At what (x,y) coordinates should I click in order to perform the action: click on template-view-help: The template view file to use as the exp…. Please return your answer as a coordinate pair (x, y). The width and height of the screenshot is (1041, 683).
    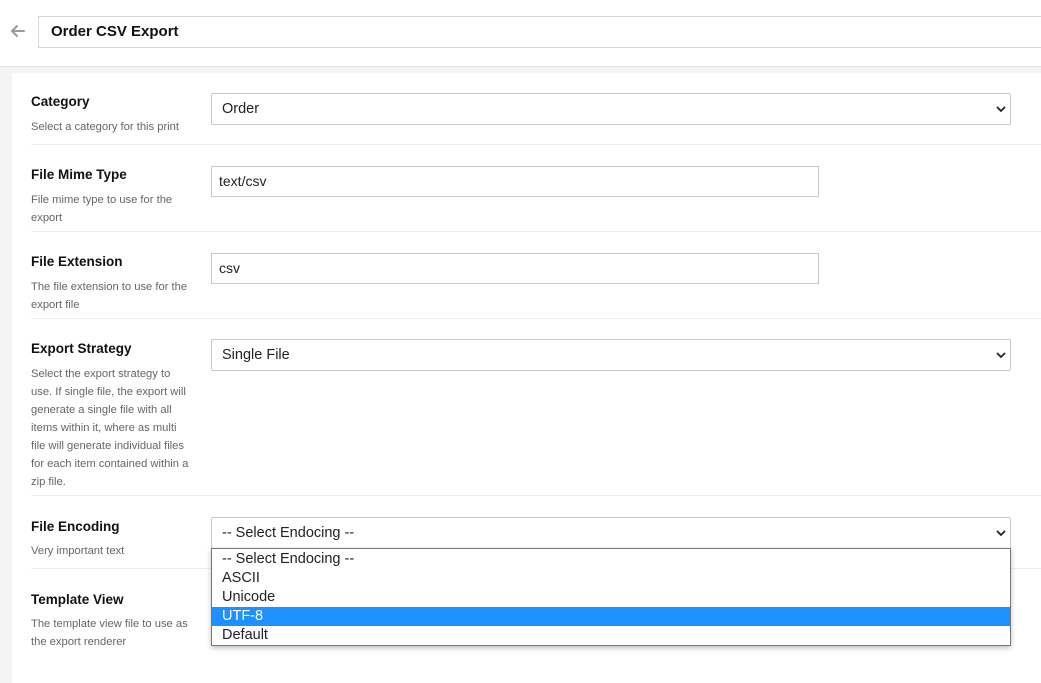
    Looking at the image, I should click on (109, 633).